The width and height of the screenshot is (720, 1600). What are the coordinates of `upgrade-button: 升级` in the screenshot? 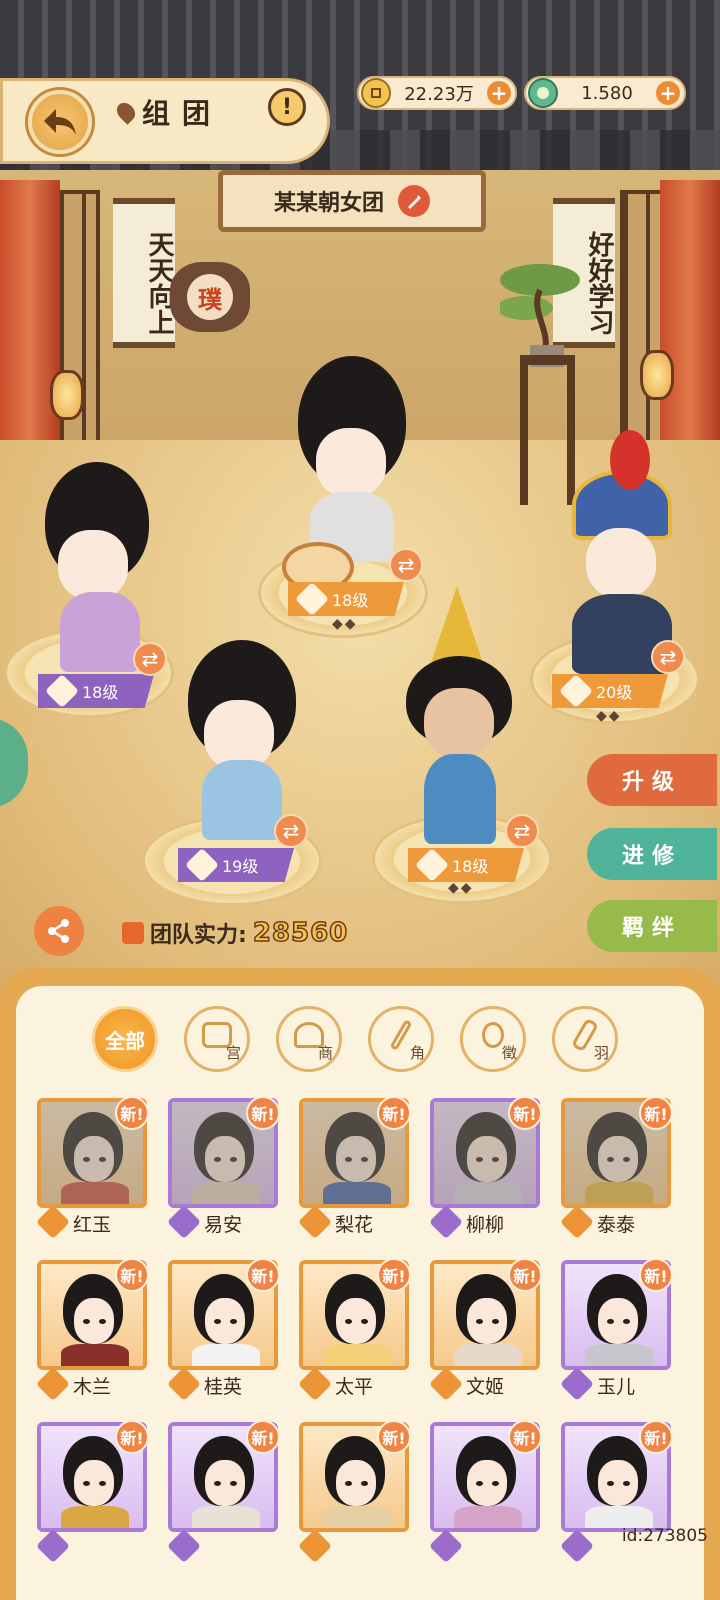 It's located at (652, 780).